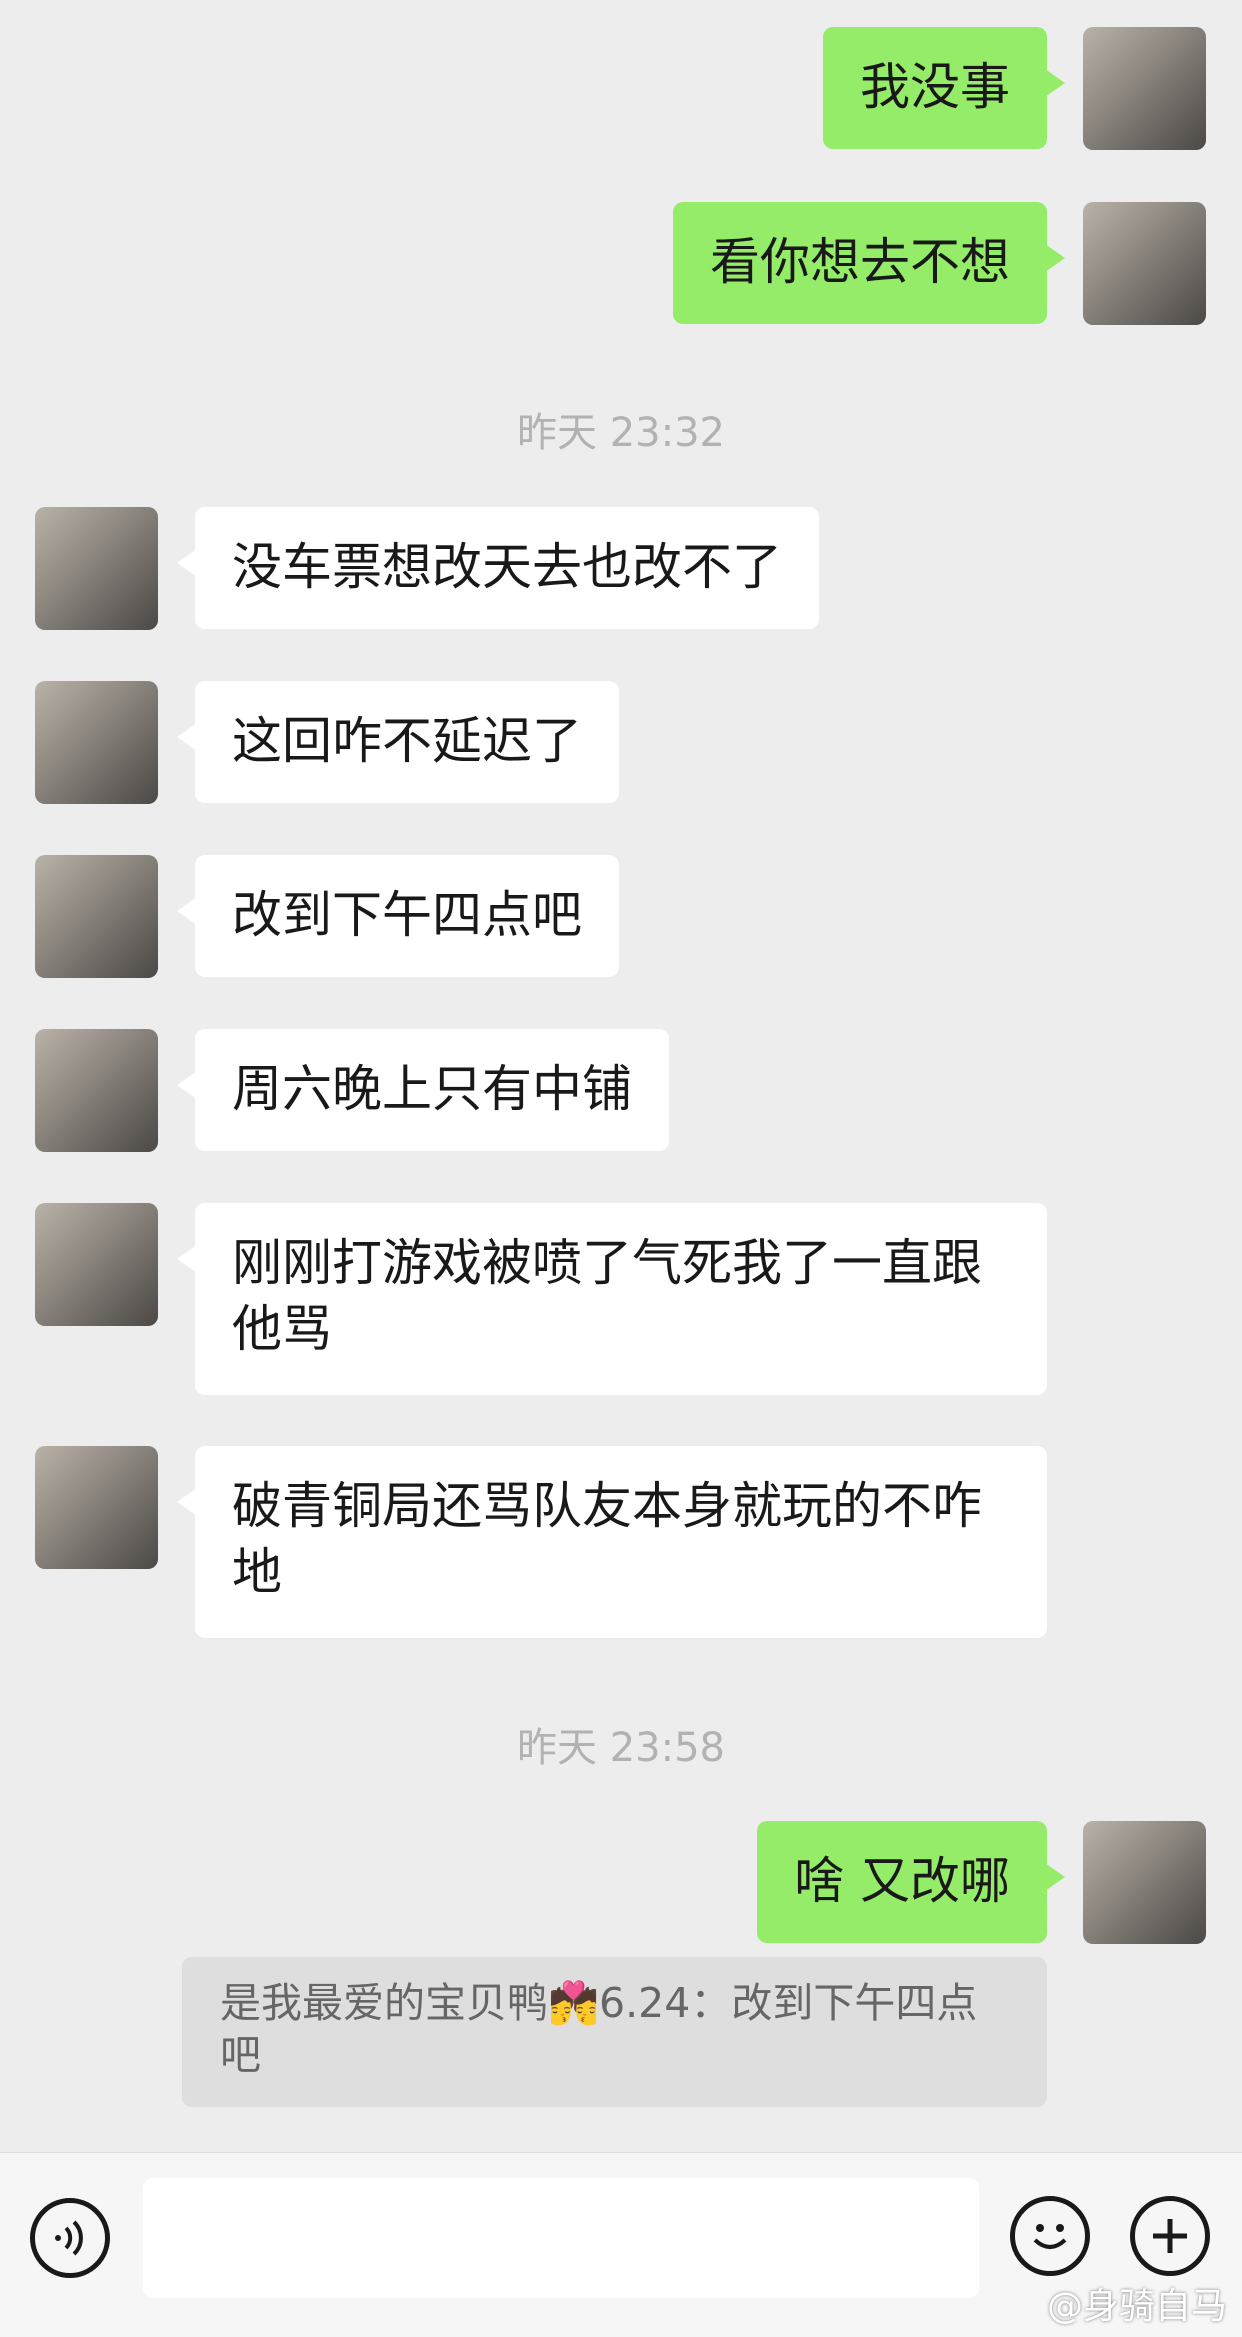 Image resolution: width=1242 pixels, height=2337 pixels. Describe the element at coordinates (607, 1296) in the screenshot. I see `message-text: 刚刚打游戏被喷了气死我了一直跟他骂` at that location.